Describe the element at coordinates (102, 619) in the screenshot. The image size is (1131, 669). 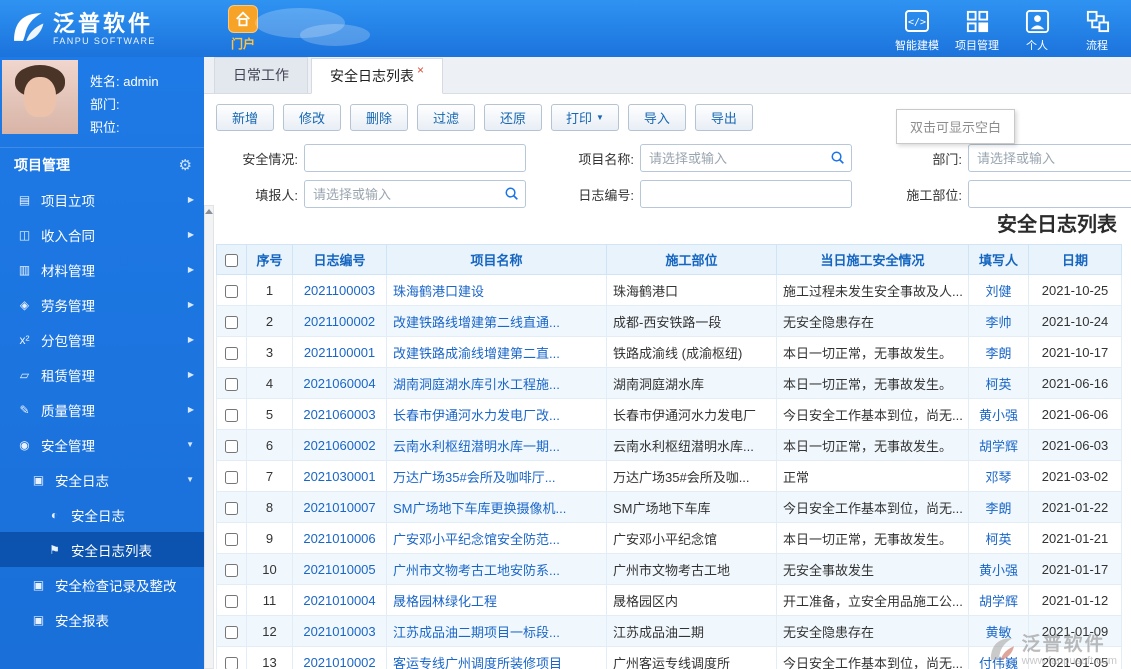
I see `sidebar-item-12: ▣ 安全报表` at that location.